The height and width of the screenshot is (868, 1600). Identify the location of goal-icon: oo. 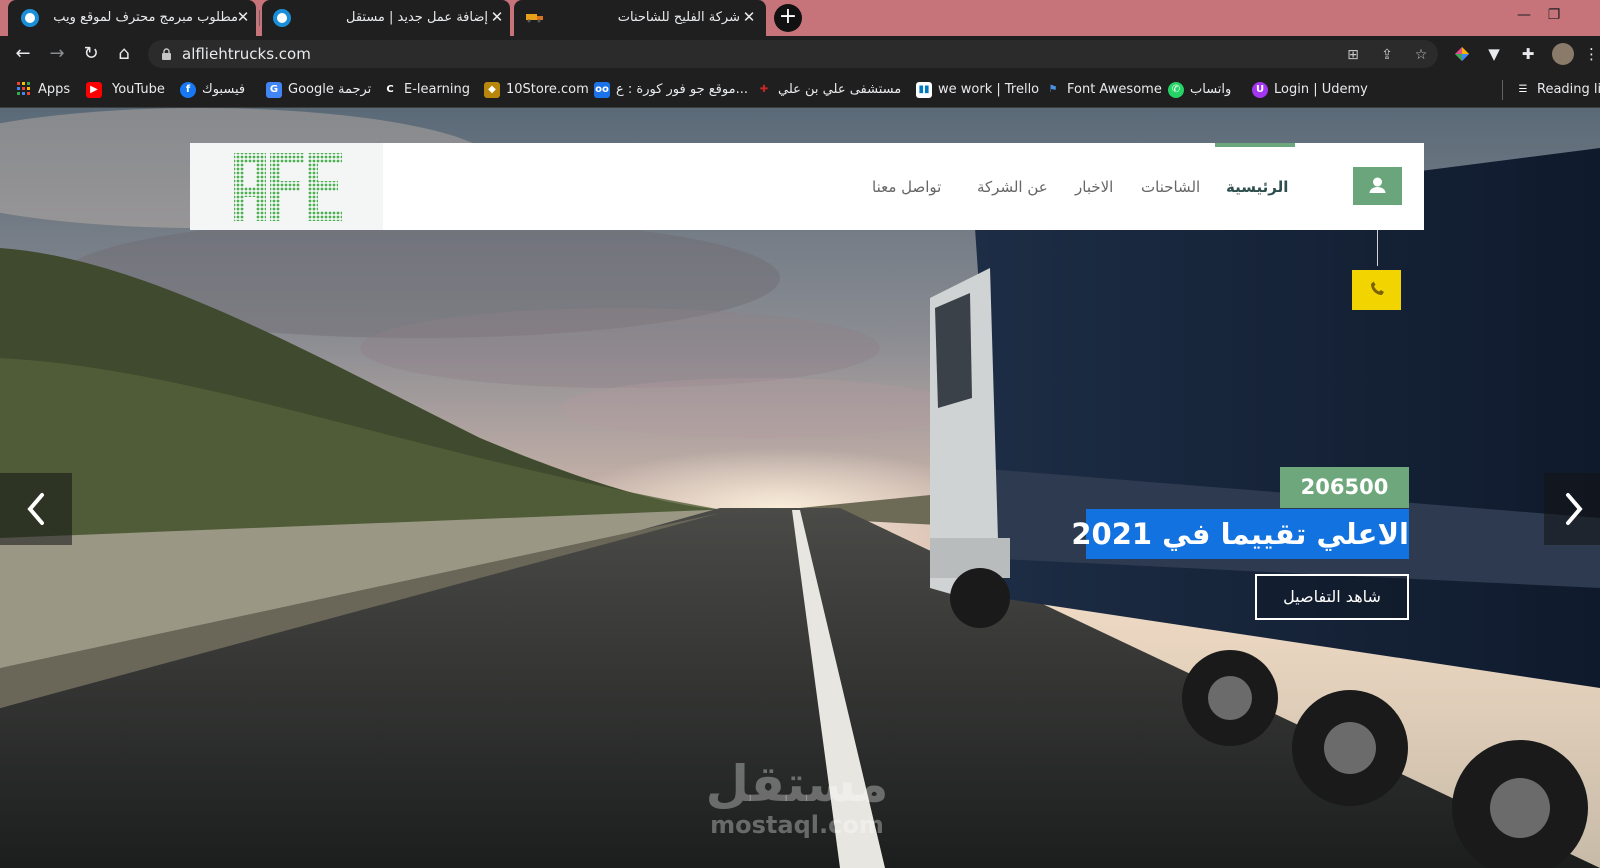
(602, 90).